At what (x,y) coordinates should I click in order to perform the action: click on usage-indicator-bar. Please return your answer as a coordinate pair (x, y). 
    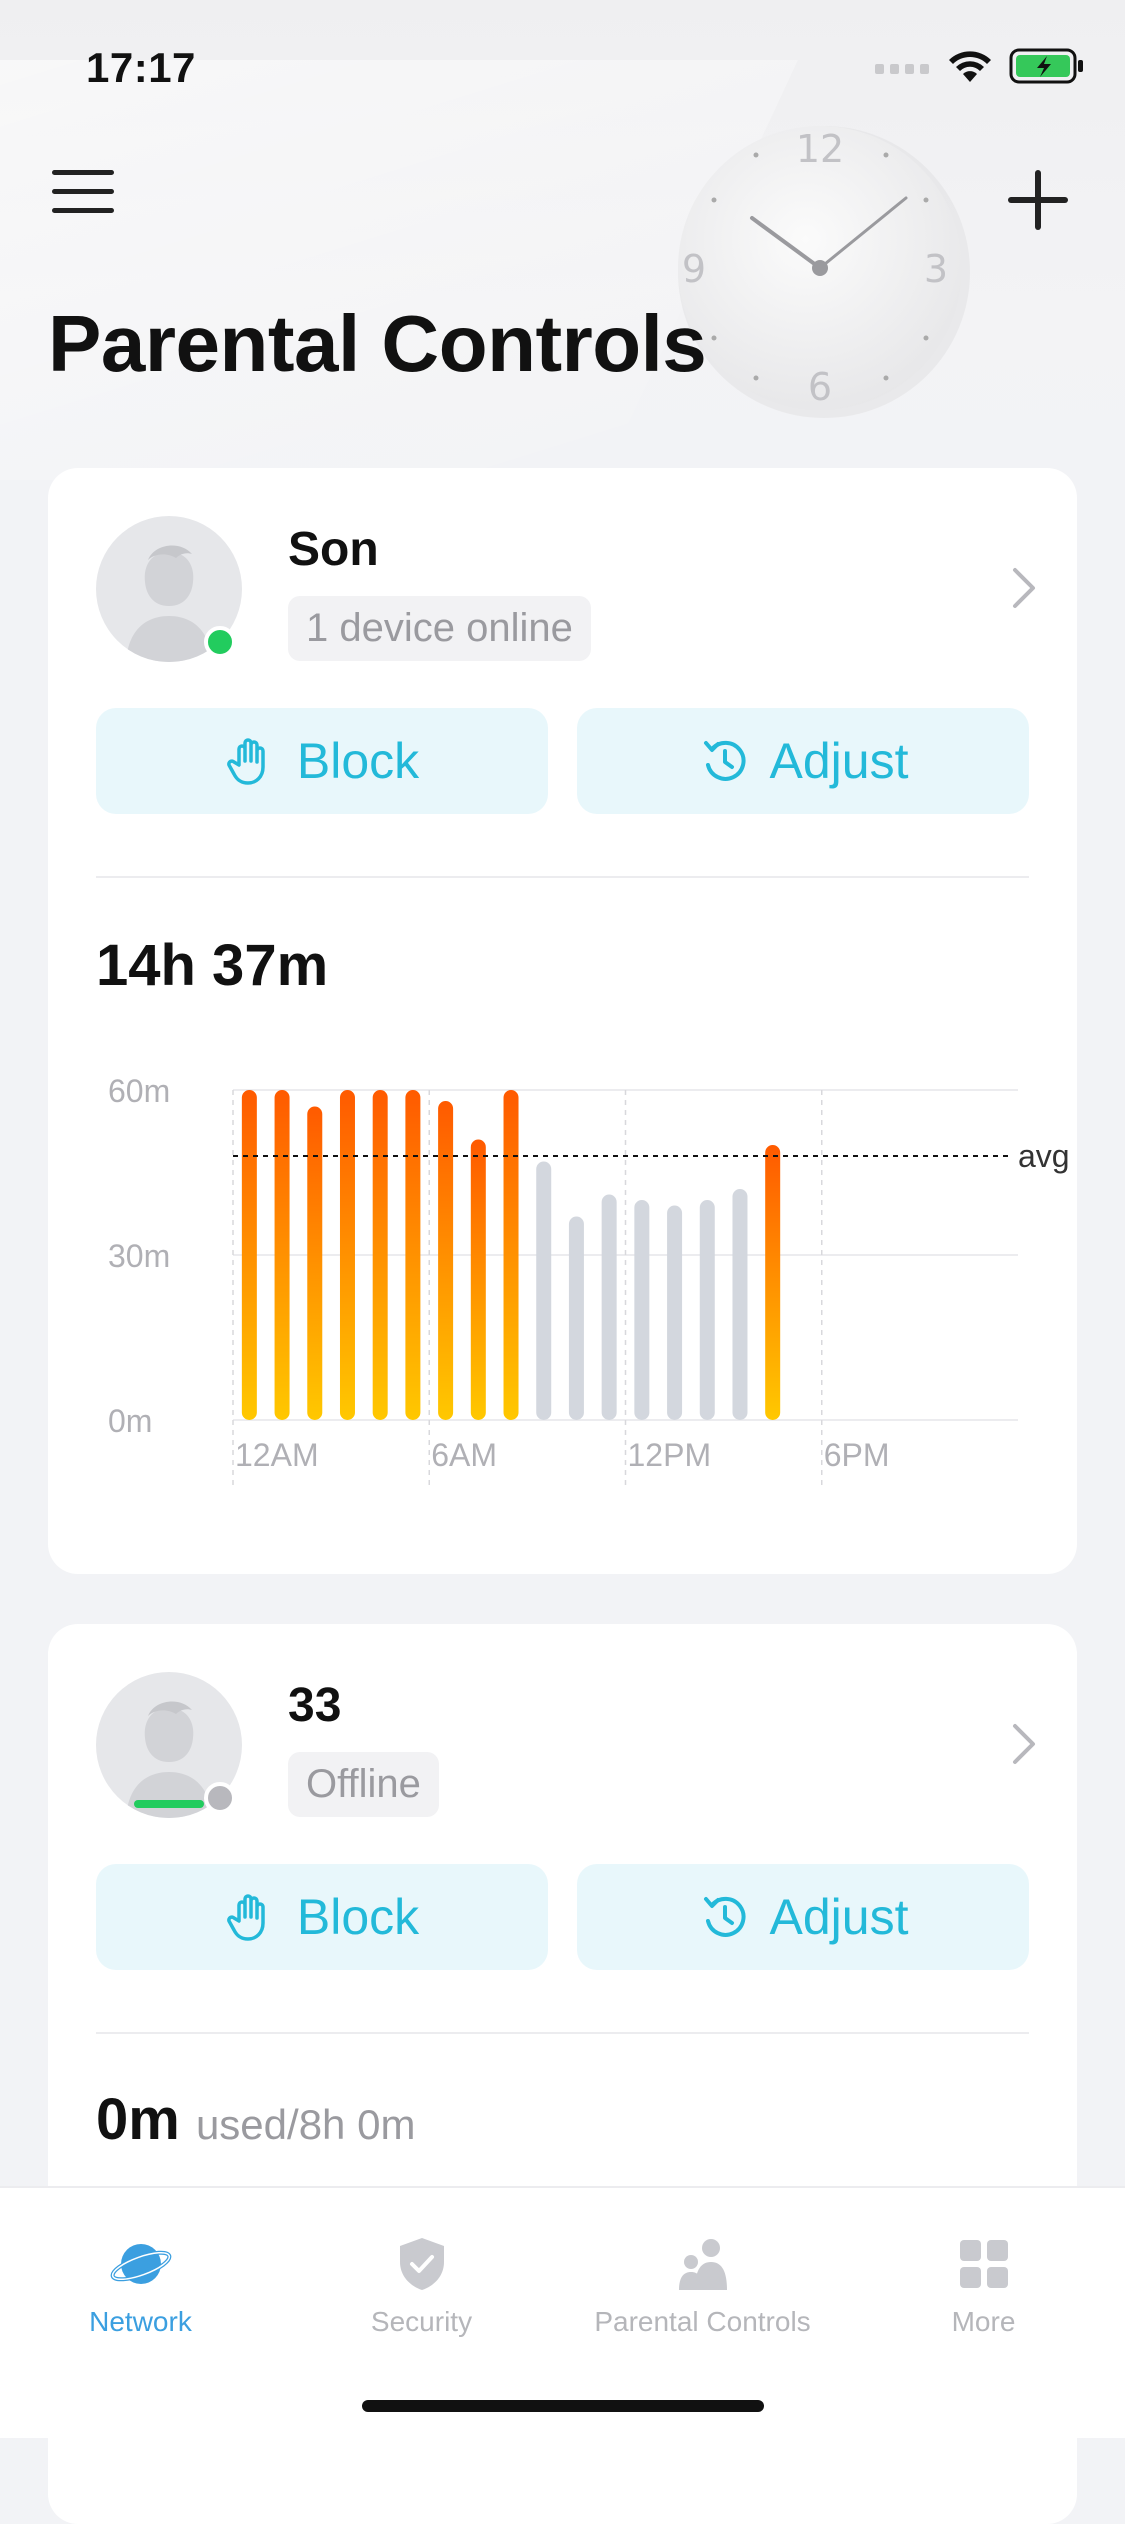
    Looking at the image, I should click on (169, 1804).